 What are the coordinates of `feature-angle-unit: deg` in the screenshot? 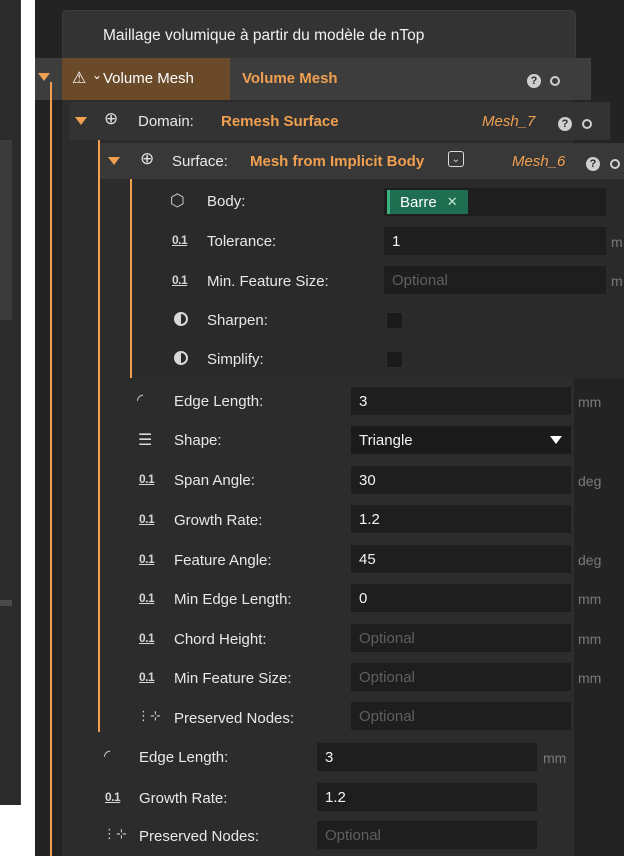 It's located at (590, 560).